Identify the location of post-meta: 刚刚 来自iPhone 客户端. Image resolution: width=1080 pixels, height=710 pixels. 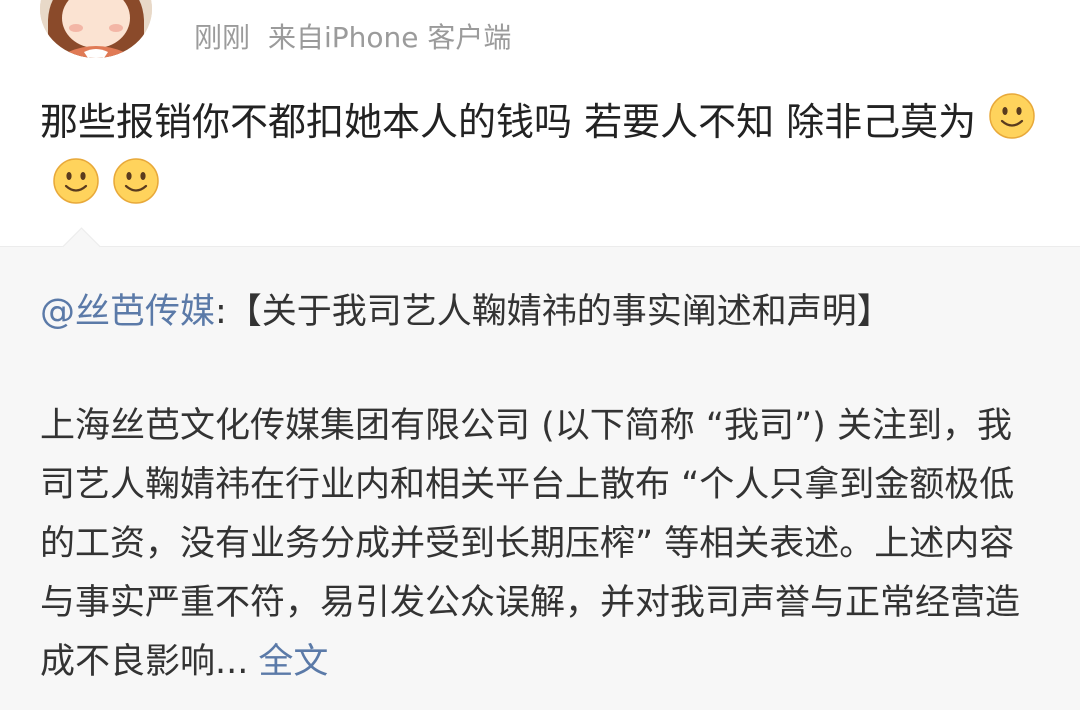
(352, 36).